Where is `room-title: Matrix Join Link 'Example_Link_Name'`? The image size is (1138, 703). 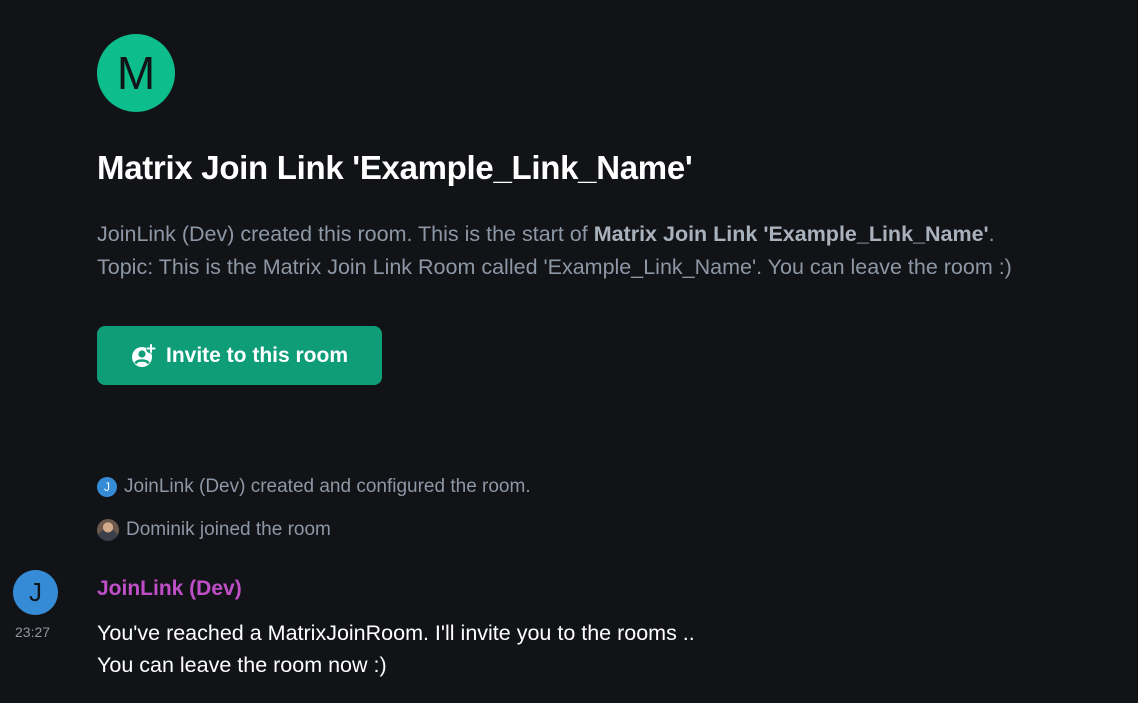 room-title: Matrix Join Link 'Example_Link_Name' is located at coordinates (395, 167).